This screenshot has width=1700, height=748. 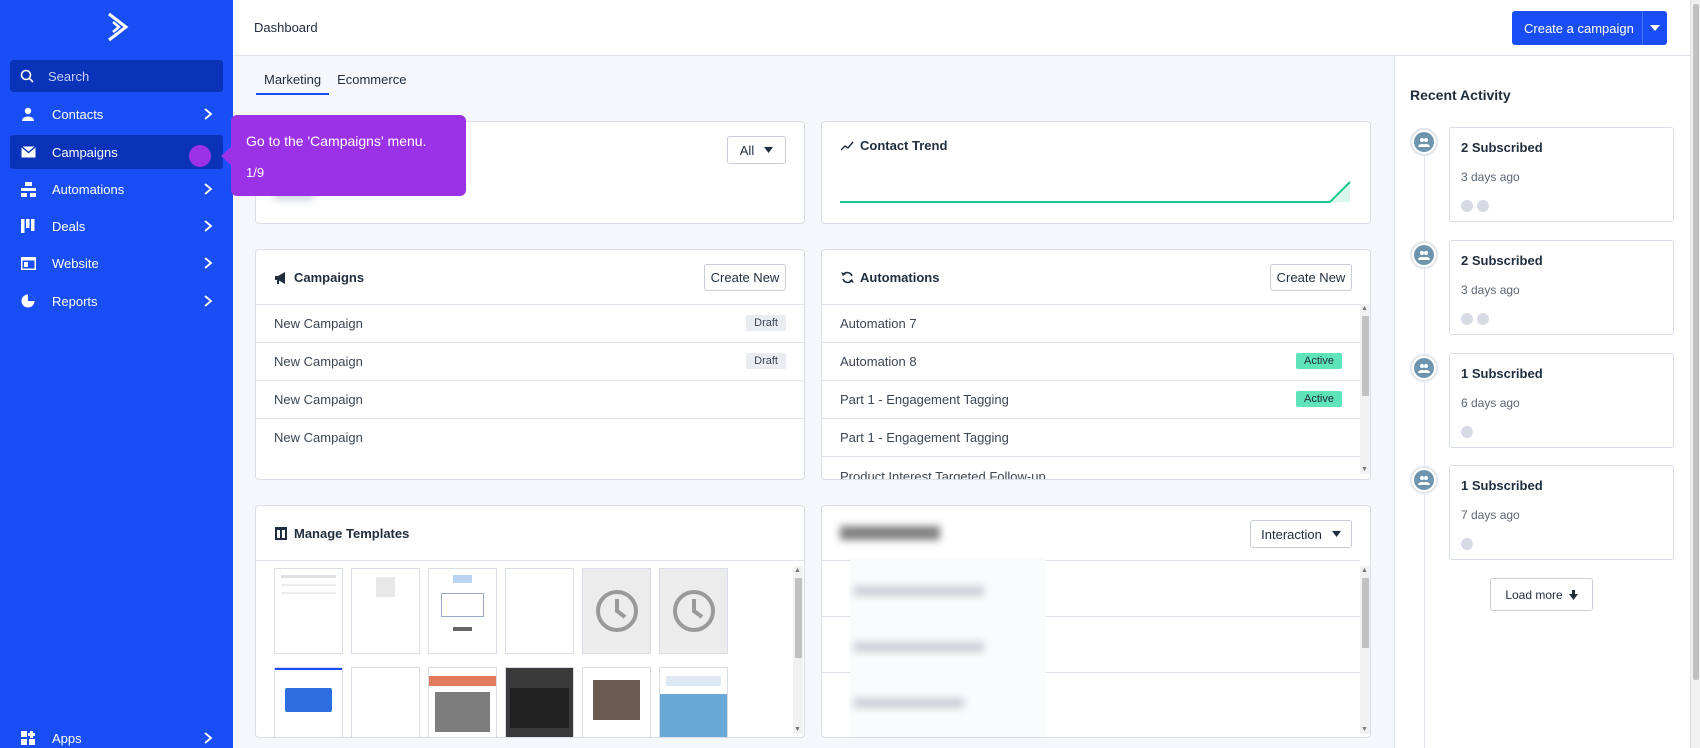 What do you see at coordinates (28, 114) in the screenshot?
I see `person-icon` at bounding box center [28, 114].